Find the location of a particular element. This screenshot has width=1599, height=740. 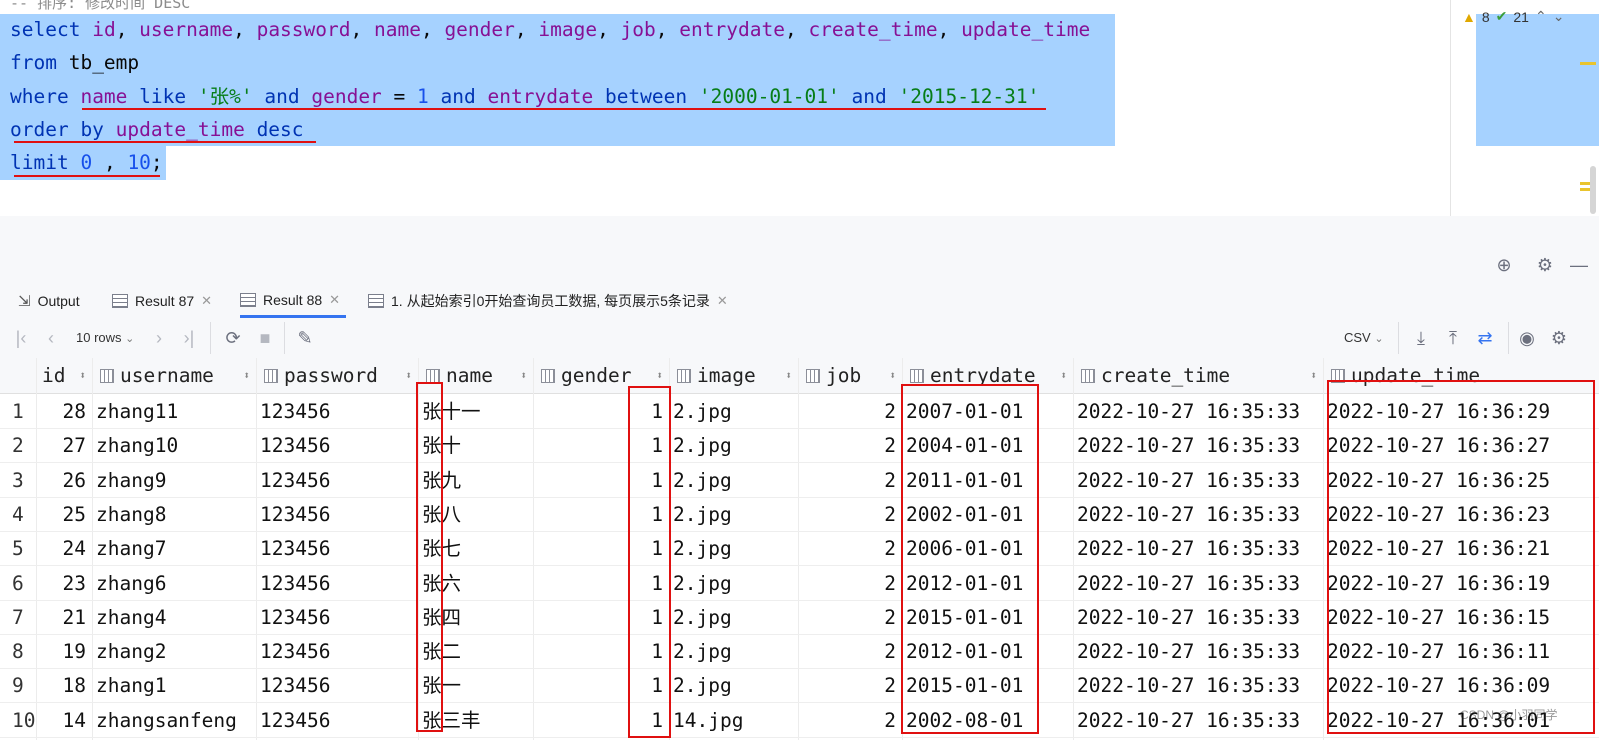

export-format-selector: CSV ⌄ is located at coordinates (1364, 338).